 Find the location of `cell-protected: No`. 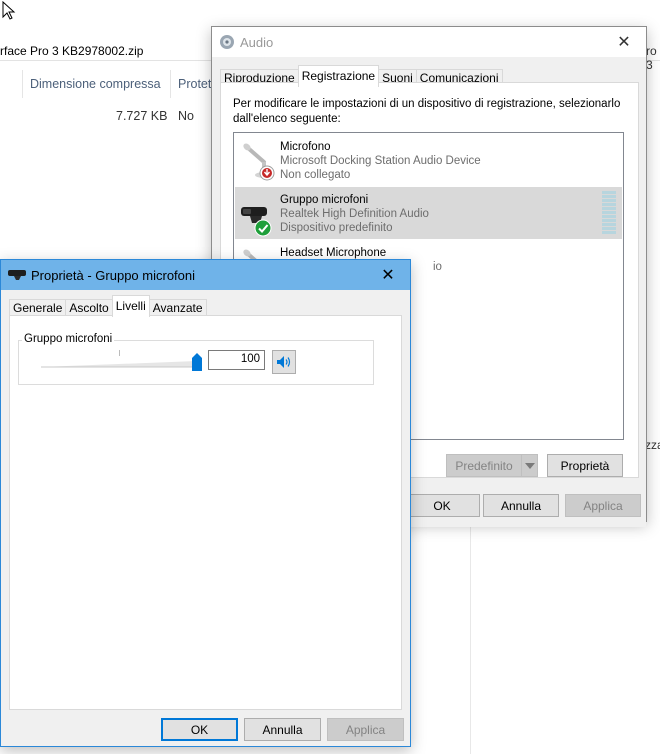

cell-protected: No is located at coordinates (186, 116).